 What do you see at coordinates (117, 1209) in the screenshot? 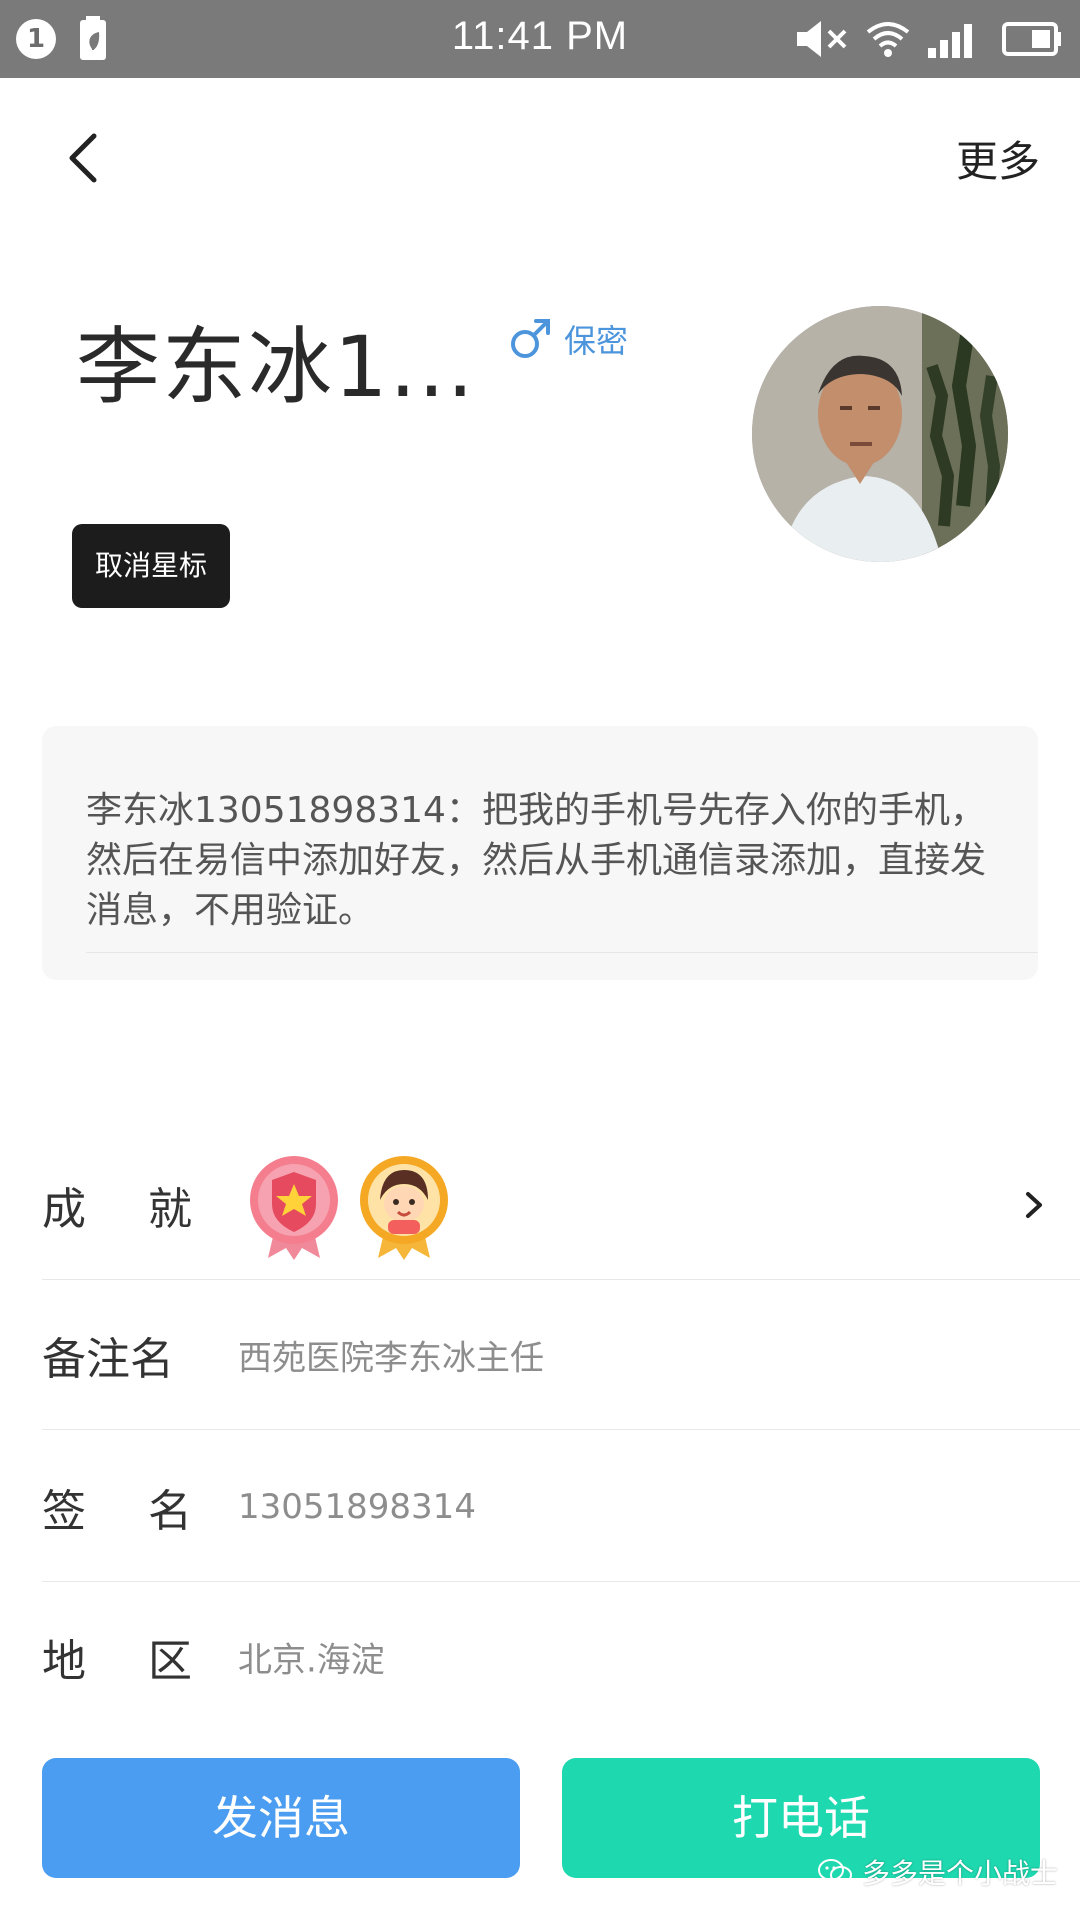
I see `achievements-label: 成 就` at bounding box center [117, 1209].